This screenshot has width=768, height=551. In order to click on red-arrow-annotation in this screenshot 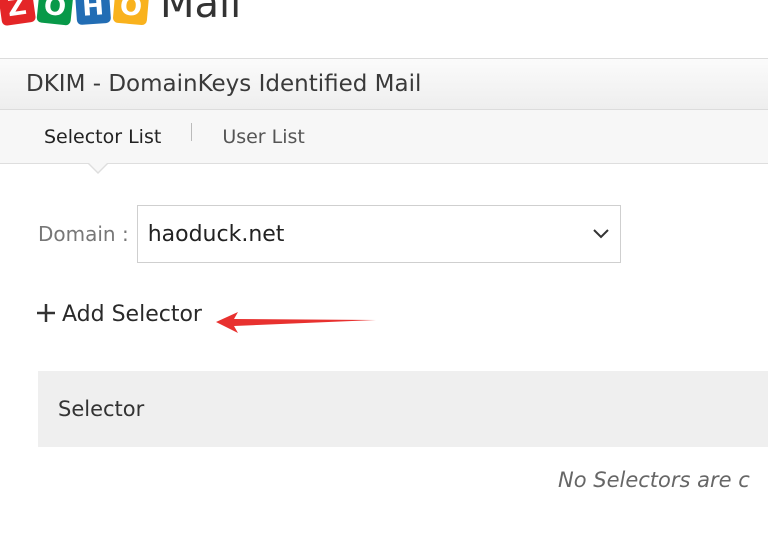, I will do `click(297, 323)`.